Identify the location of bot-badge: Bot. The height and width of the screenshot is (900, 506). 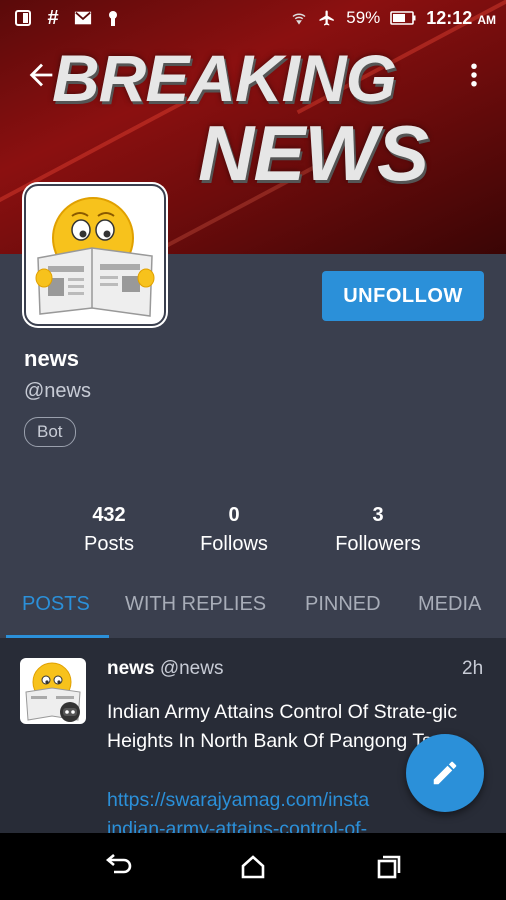
(50, 432).